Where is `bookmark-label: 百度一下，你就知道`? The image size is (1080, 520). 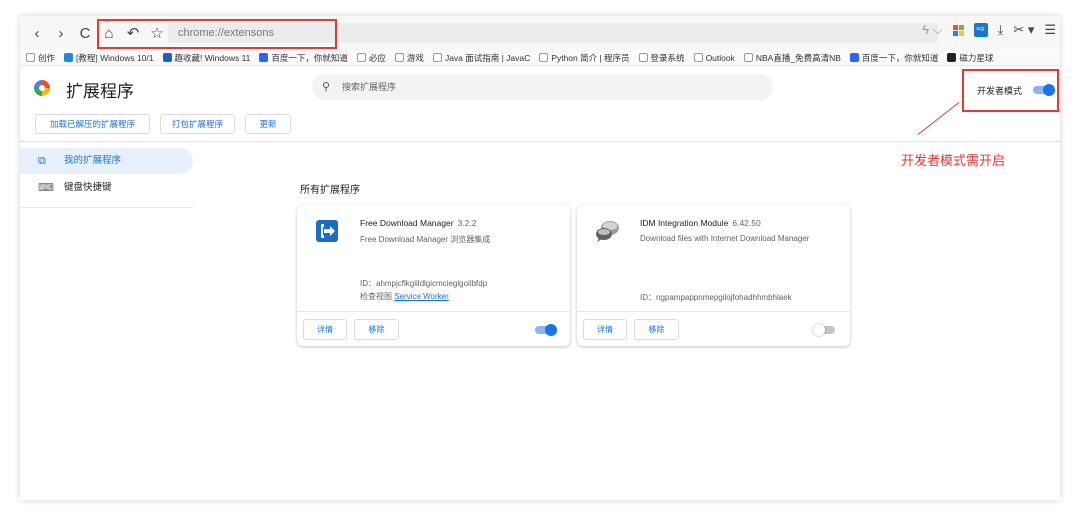
bookmark-label: 百度一下，你就知道 is located at coordinates (309, 57).